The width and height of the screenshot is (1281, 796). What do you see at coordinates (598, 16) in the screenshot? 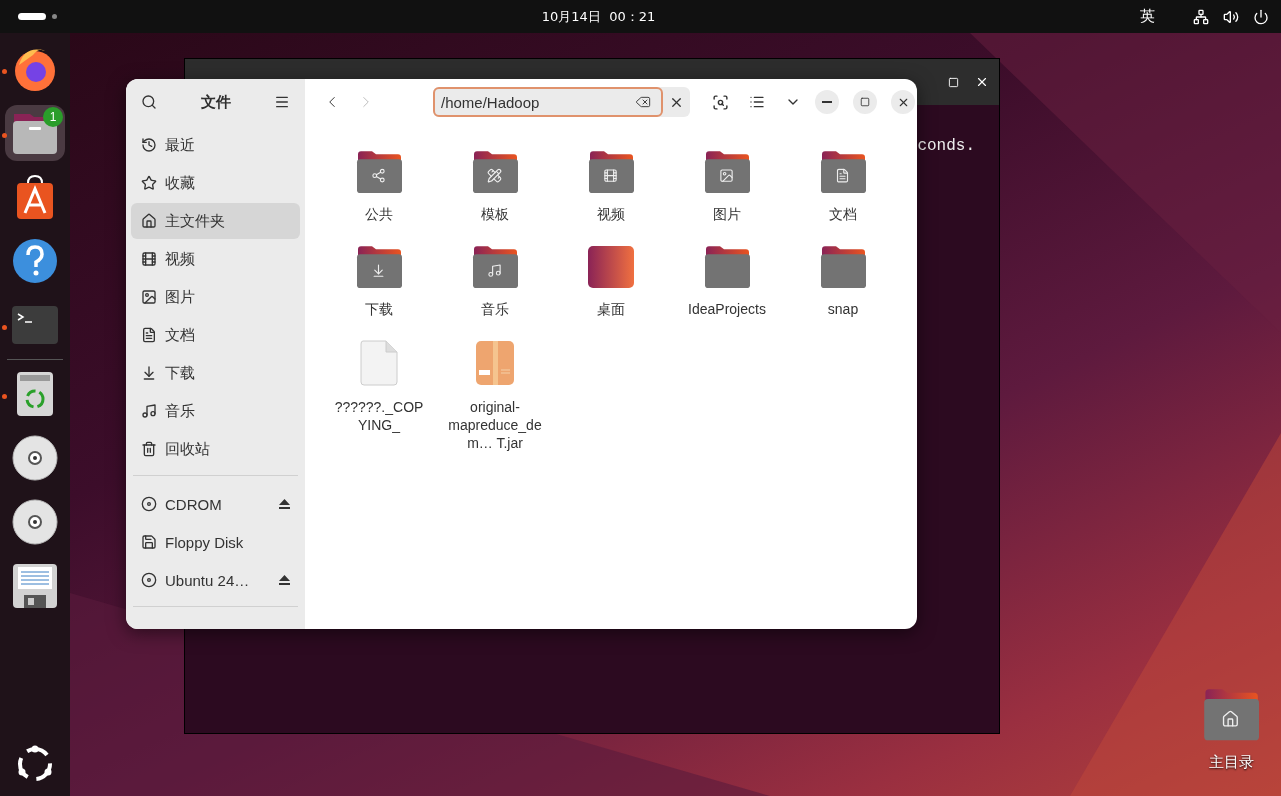
I see `clock: 10月14日 00：21` at bounding box center [598, 16].